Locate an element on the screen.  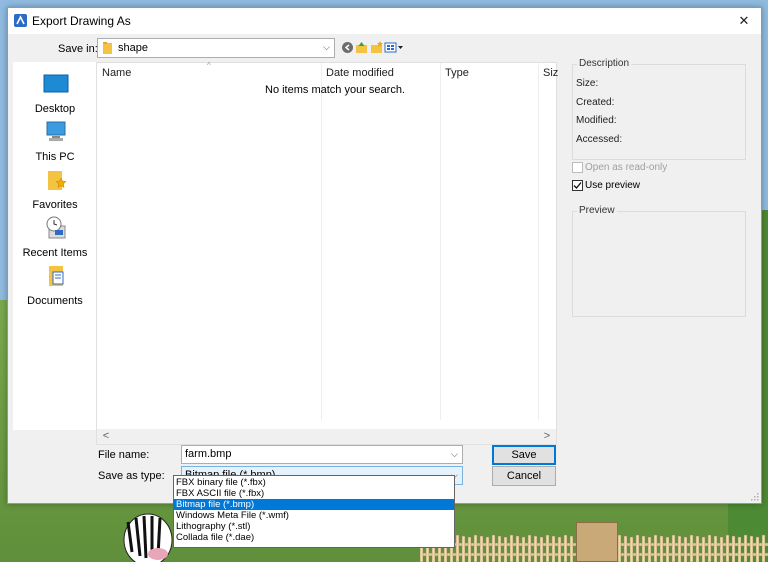
folder-icon is located at coordinates (107, 48).